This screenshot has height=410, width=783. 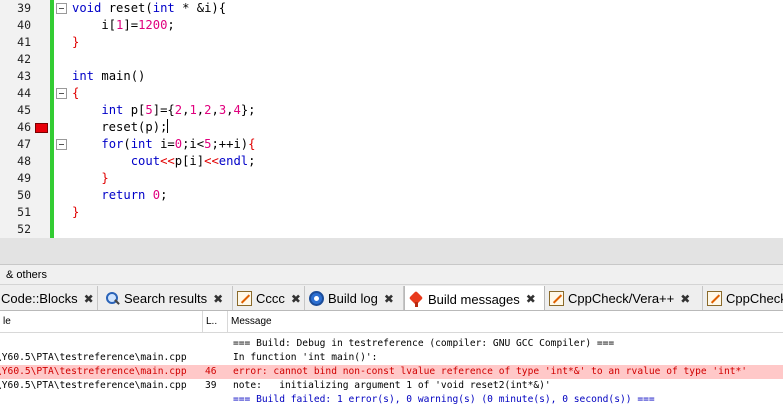 I want to click on code-token: p[, so click(x=134, y=110).